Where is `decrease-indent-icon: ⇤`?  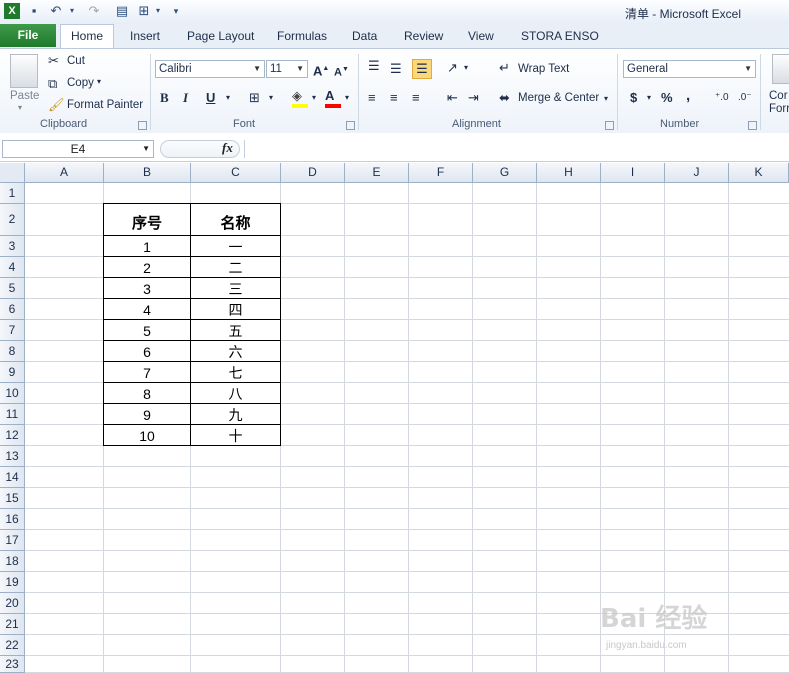 decrease-indent-icon: ⇤ is located at coordinates (452, 98).